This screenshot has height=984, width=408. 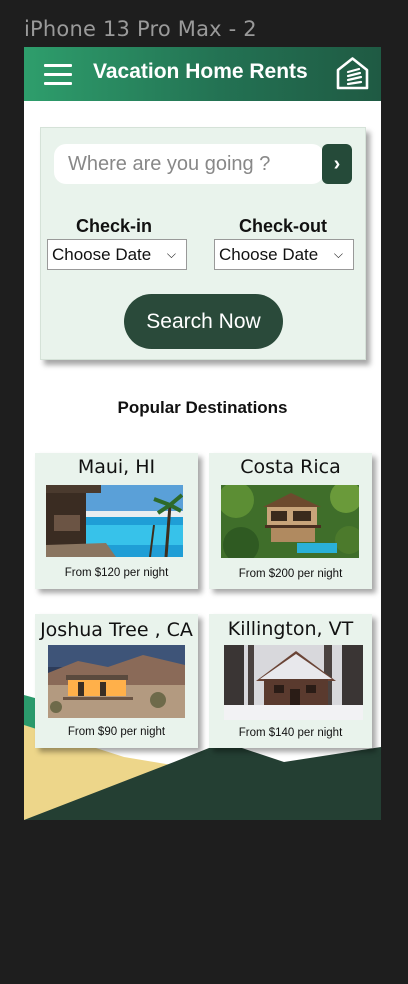 I want to click on popular-destinations-heading: Popular Destinations, so click(x=202, y=407).